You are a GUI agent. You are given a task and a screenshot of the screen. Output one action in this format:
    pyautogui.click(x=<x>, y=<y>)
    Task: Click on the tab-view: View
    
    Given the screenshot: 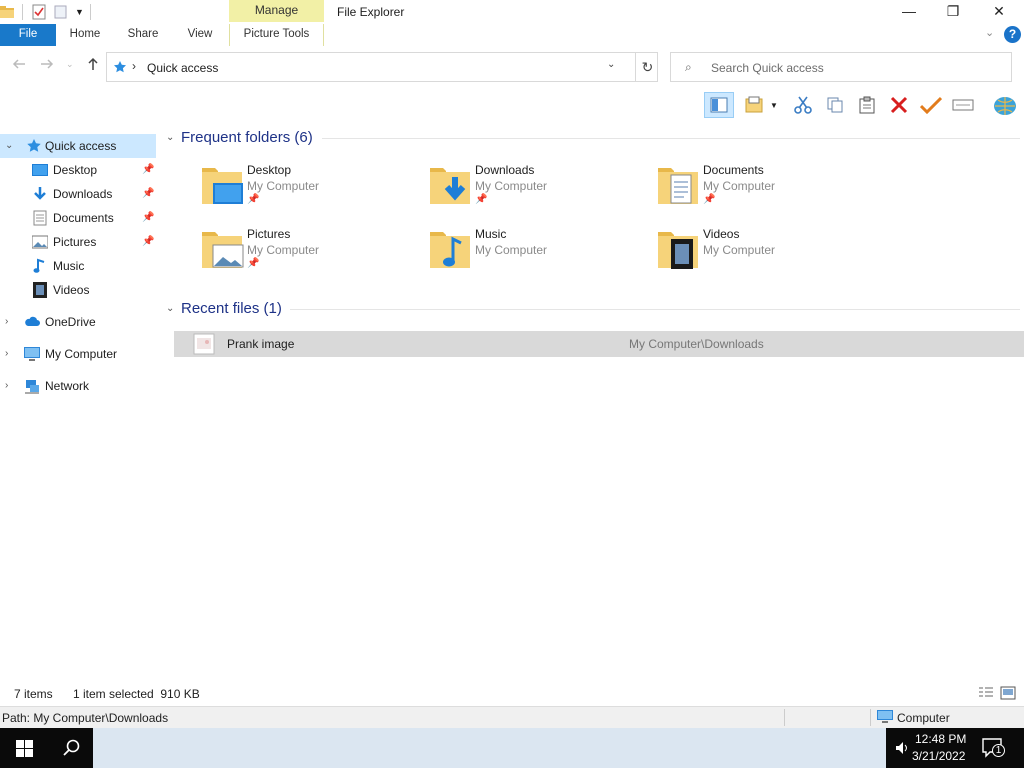 What is the action you would take?
    pyautogui.click(x=200, y=35)
    